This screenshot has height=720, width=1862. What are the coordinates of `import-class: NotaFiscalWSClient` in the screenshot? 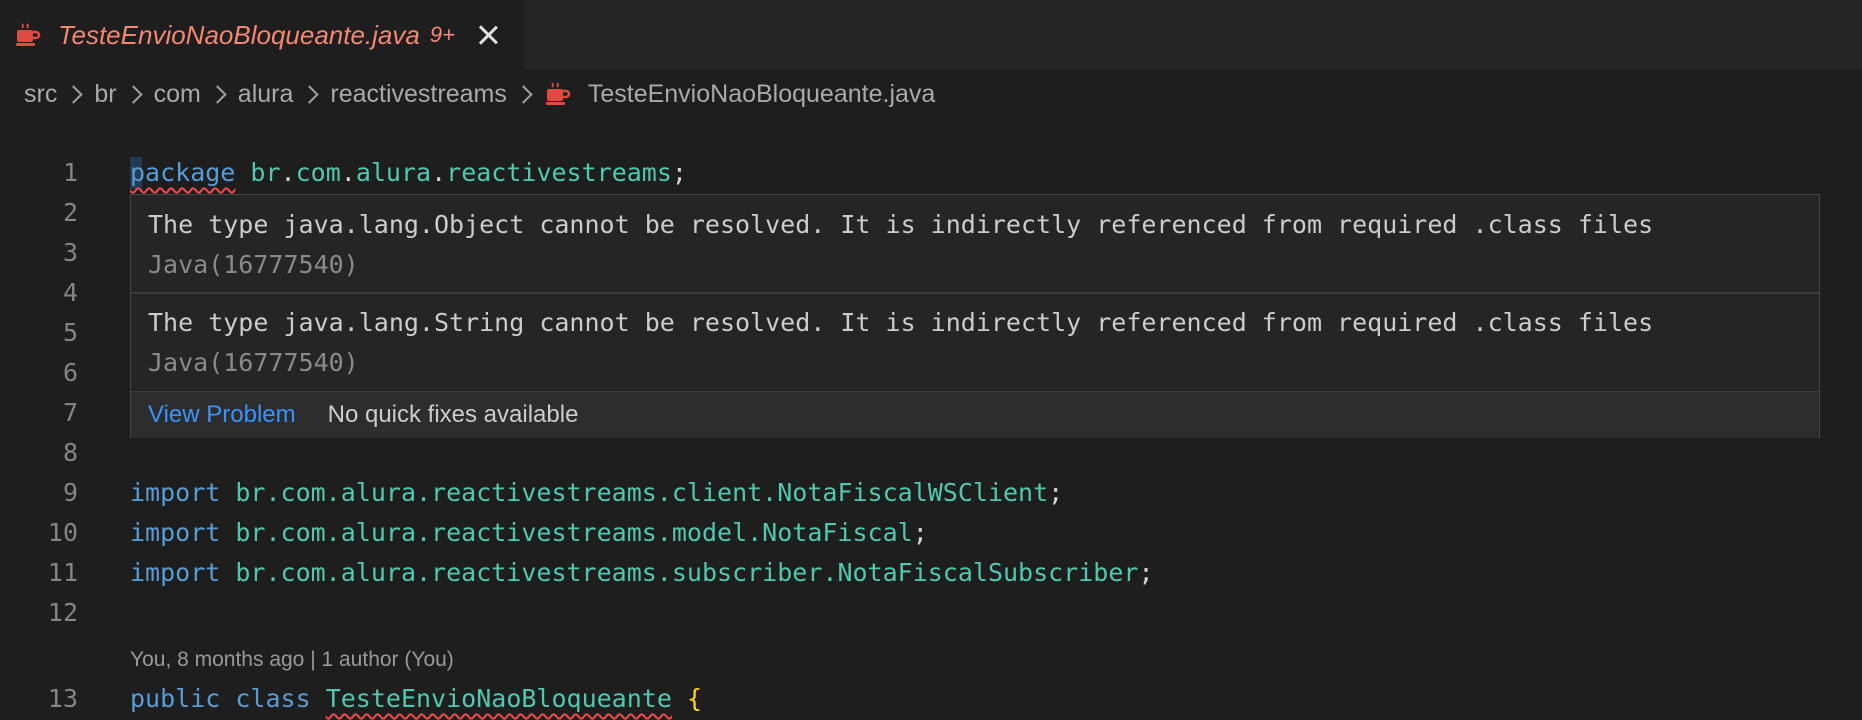 It's located at (913, 492).